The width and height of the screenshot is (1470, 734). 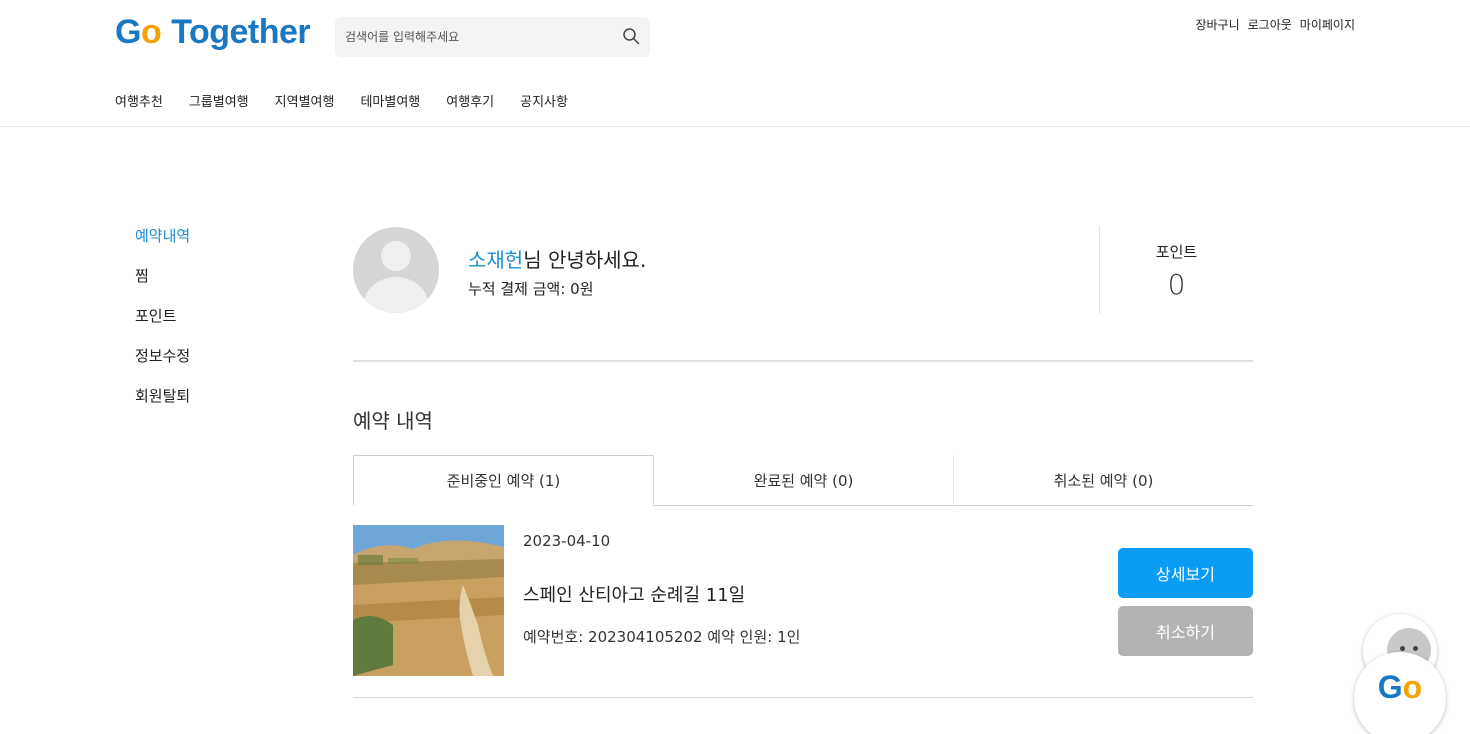 I want to click on sidebar-item-edit-info: 정보수정, so click(x=162, y=356).